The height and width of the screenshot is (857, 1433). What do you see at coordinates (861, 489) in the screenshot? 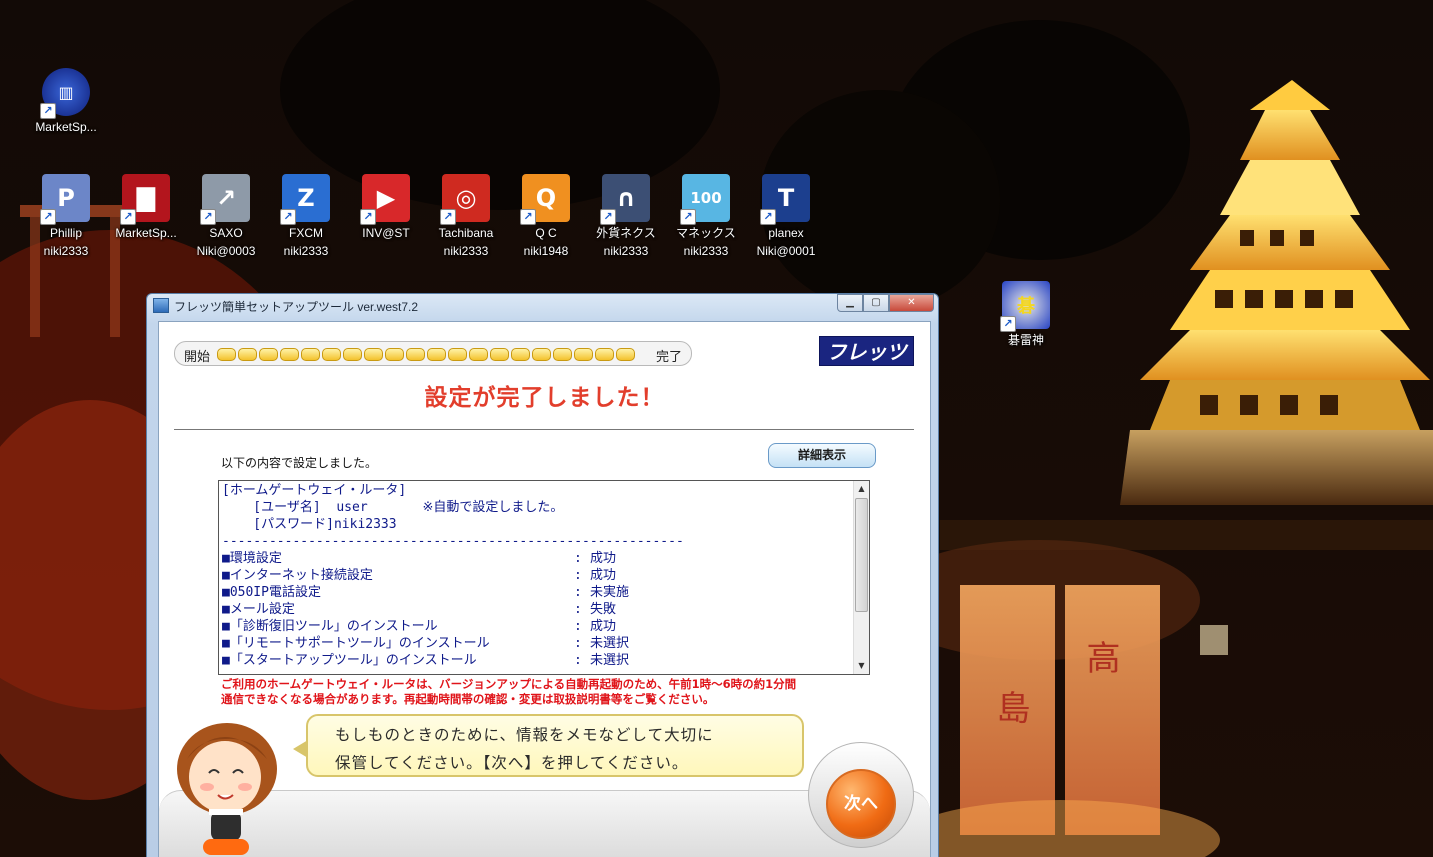
I see `scroll-up-arrow-icon: ▲` at bounding box center [861, 489].